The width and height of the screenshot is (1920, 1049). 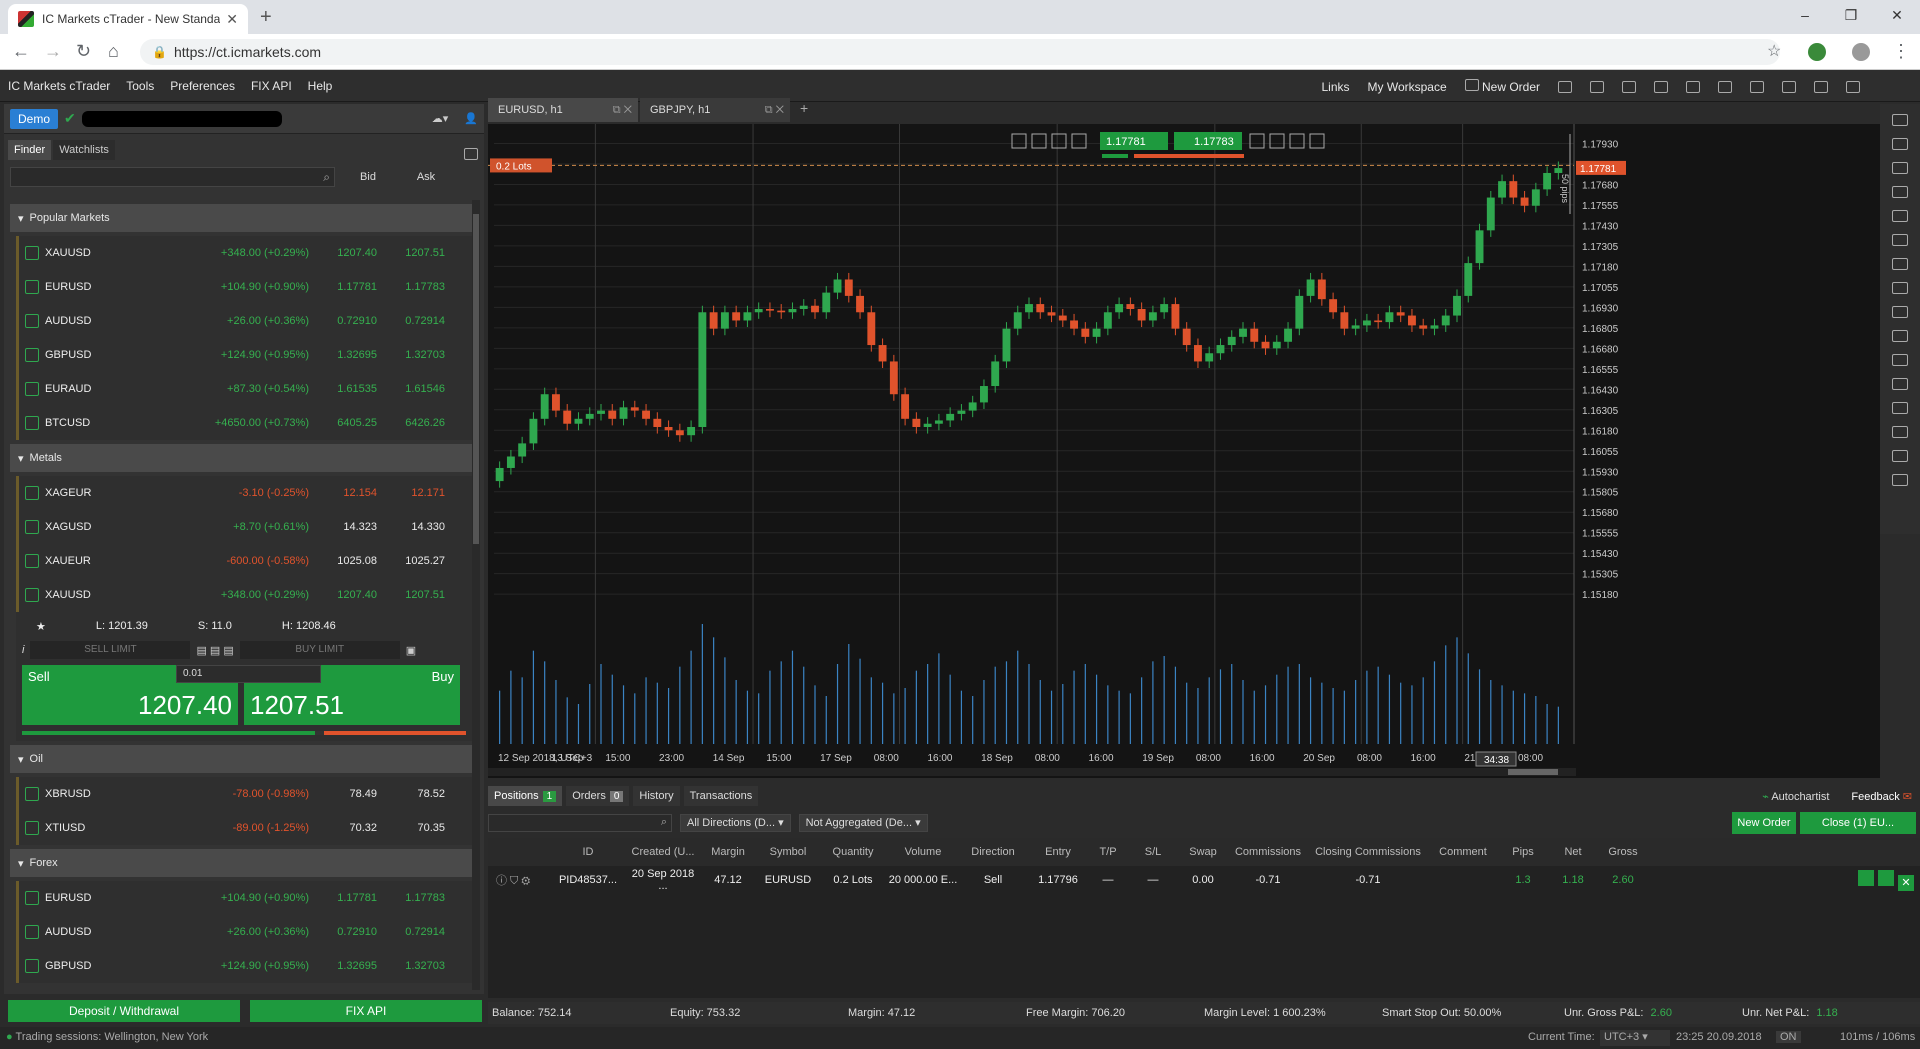 I want to click on tab-positions: Positions 1, so click(x=525, y=796).